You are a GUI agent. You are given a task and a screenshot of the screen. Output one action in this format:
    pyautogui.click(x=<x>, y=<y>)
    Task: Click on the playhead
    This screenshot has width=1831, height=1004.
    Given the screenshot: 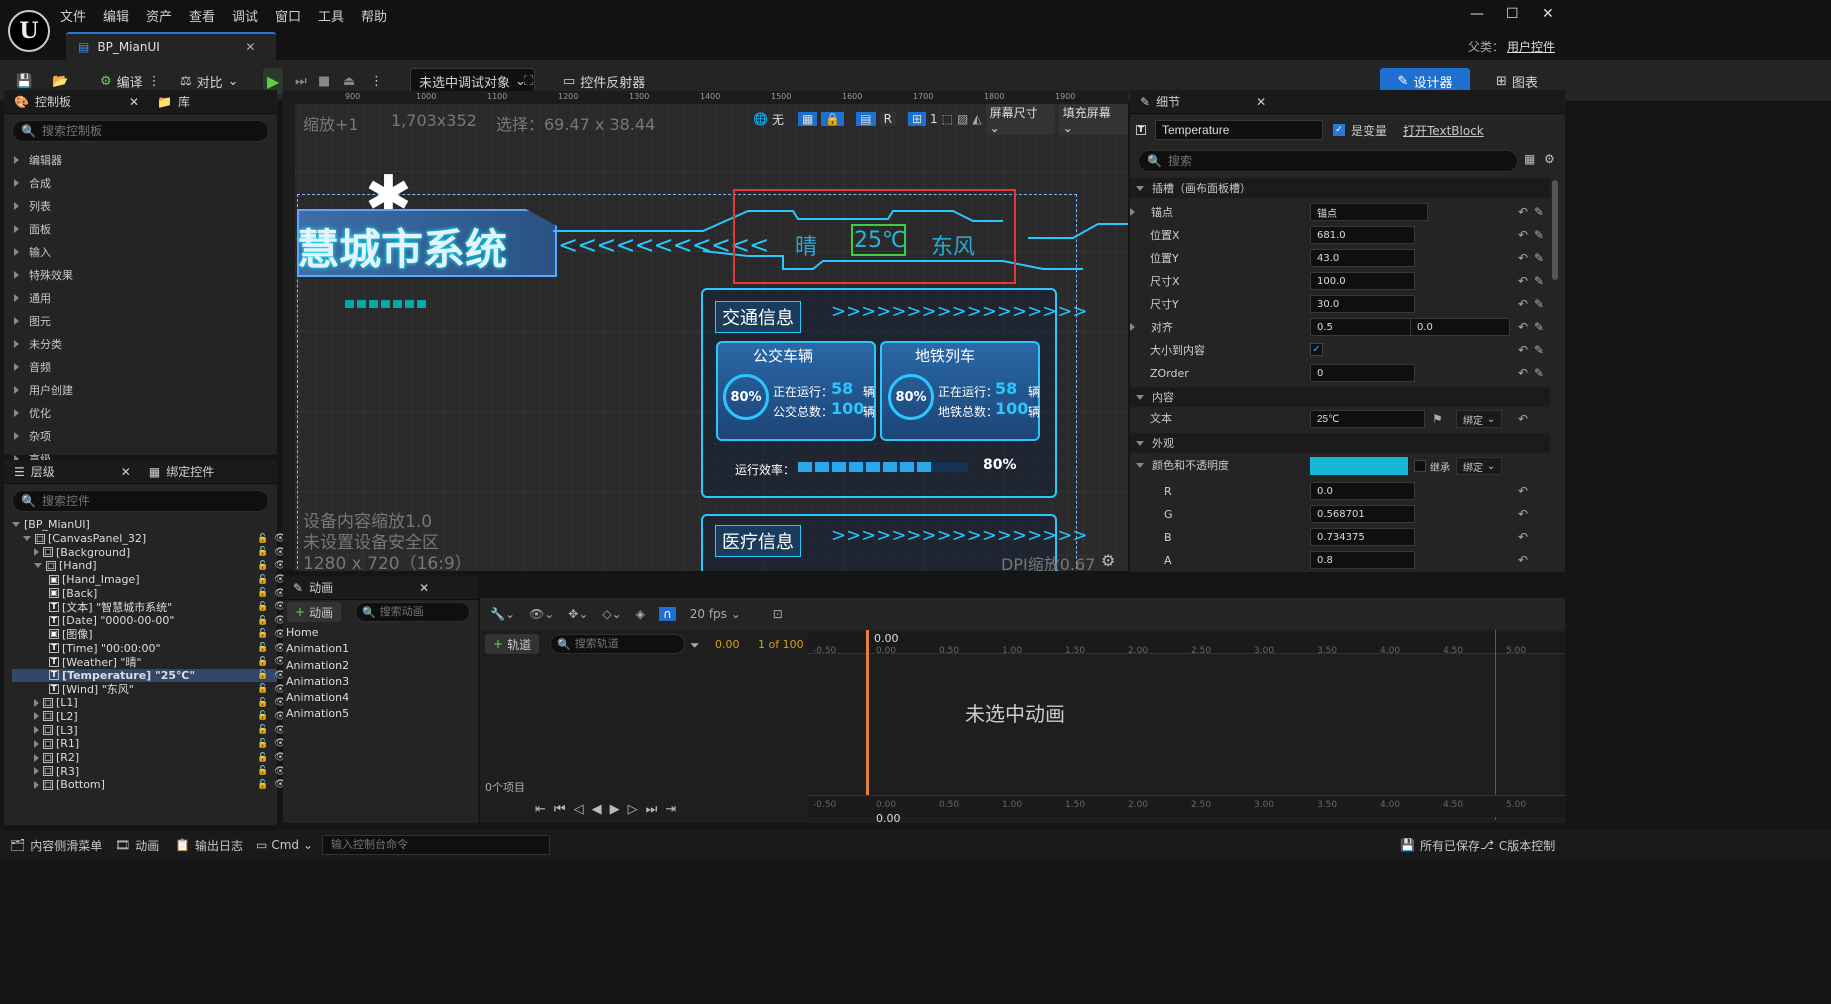 What is the action you would take?
    pyautogui.click(x=867, y=712)
    